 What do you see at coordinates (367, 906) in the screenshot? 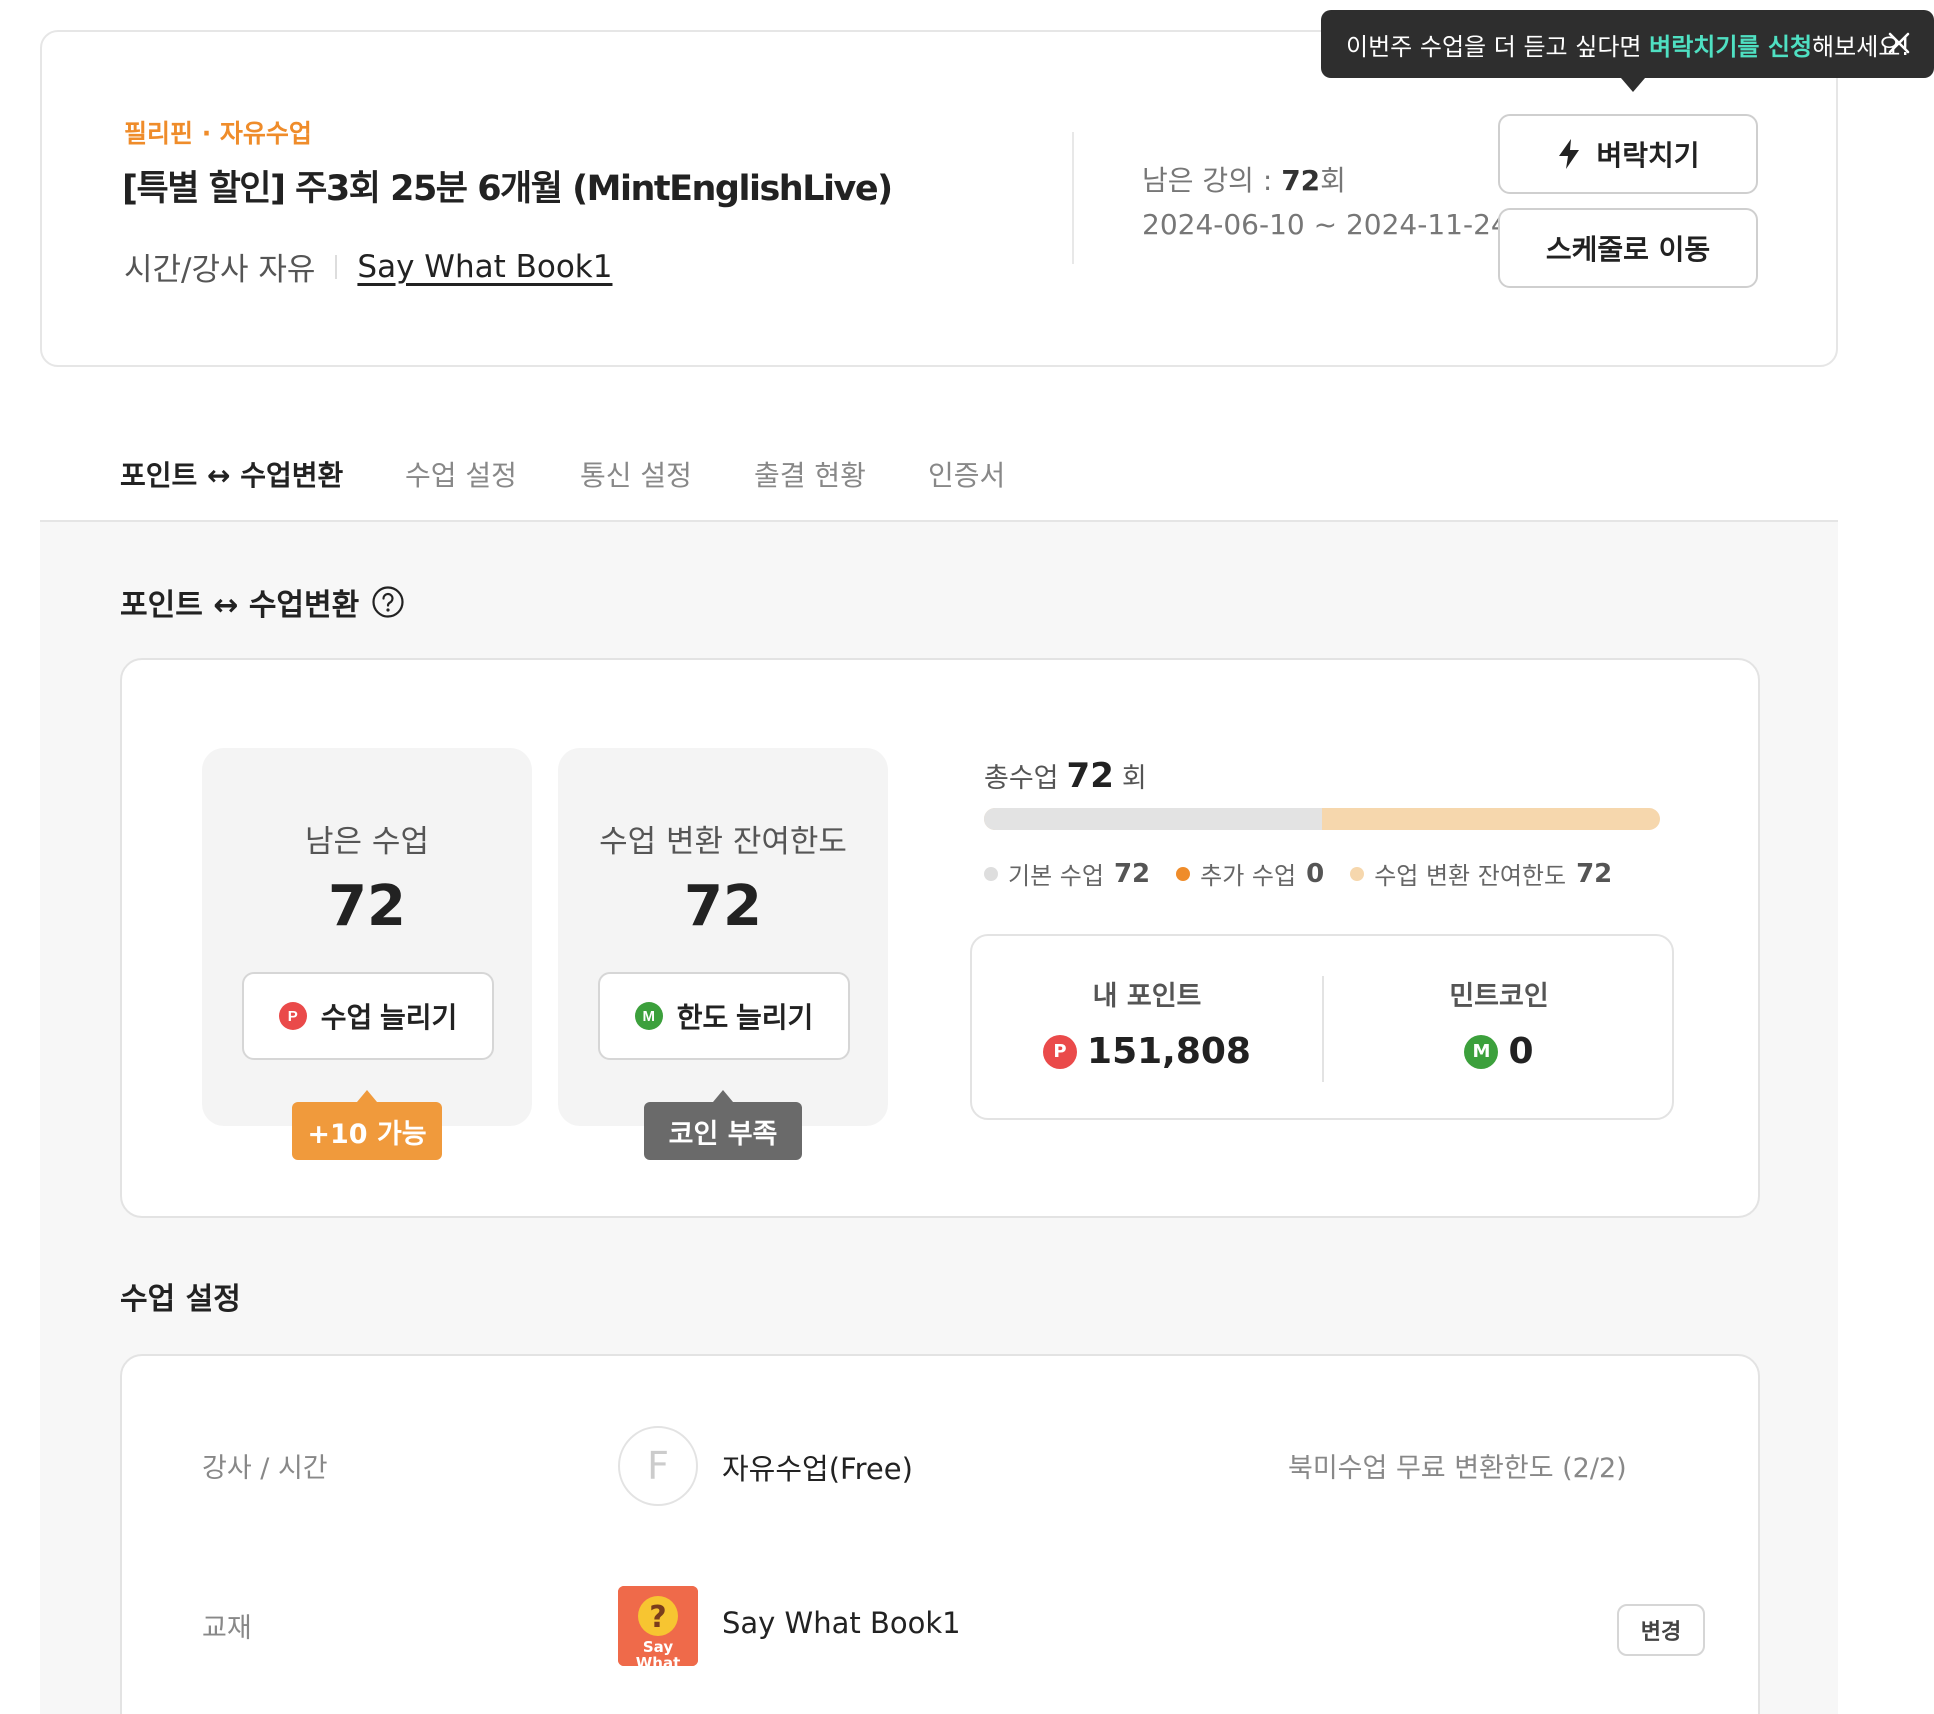
I see `remaining-classes-value: 72` at bounding box center [367, 906].